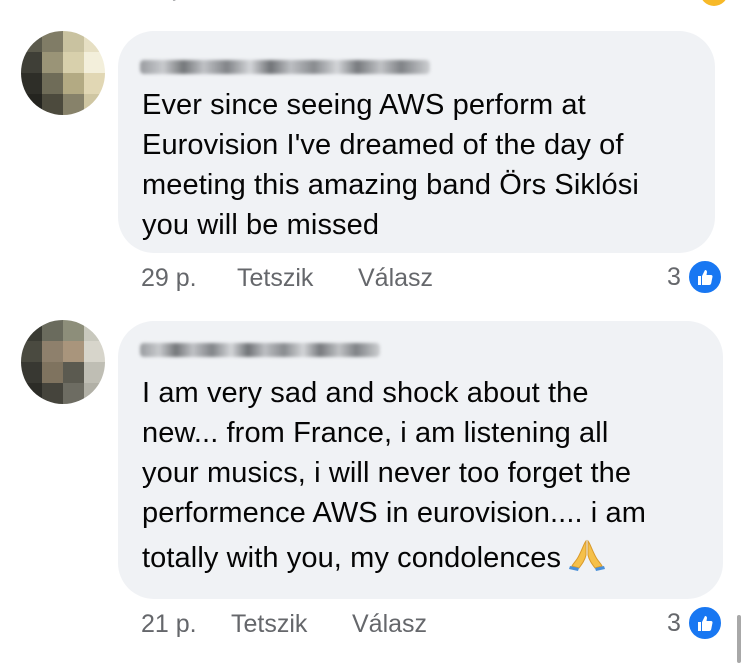  I want to click on previous-comment-meta-fragment: ·, so click(180, 6).